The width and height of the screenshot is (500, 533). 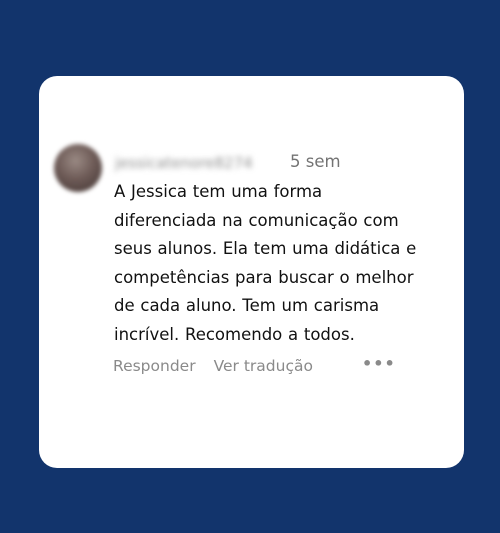 What do you see at coordinates (315, 161) in the screenshot?
I see `timestamp: 5 sem` at bounding box center [315, 161].